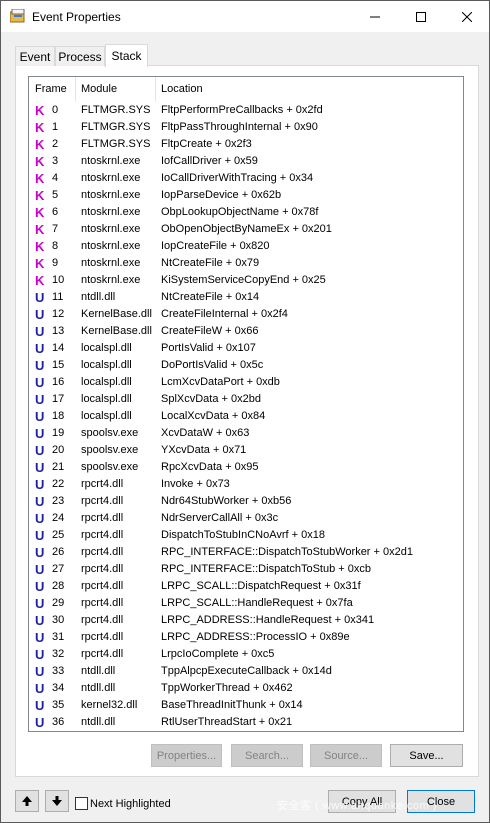 The image size is (490, 823). What do you see at coordinates (35, 56) in the screenshot?
I see `tab-event: Event` at bounding box center [35, 56].